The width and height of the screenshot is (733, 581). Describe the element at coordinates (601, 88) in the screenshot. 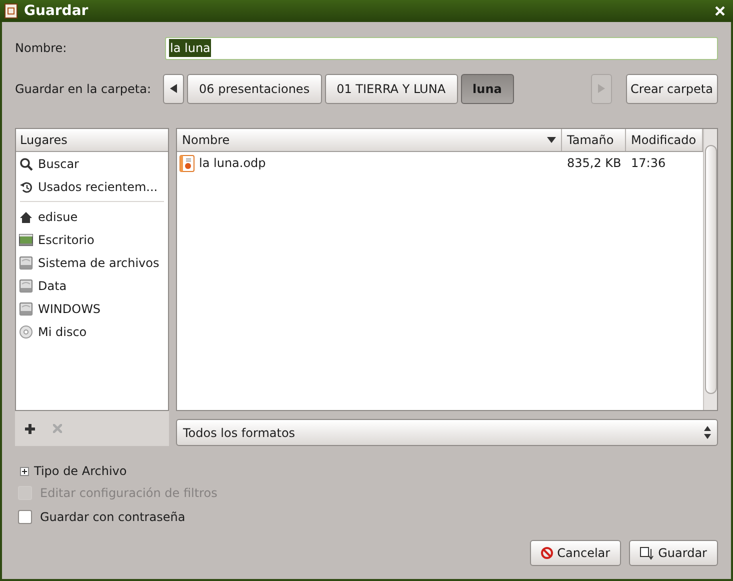

I see `right-arrow-icon` at that location.